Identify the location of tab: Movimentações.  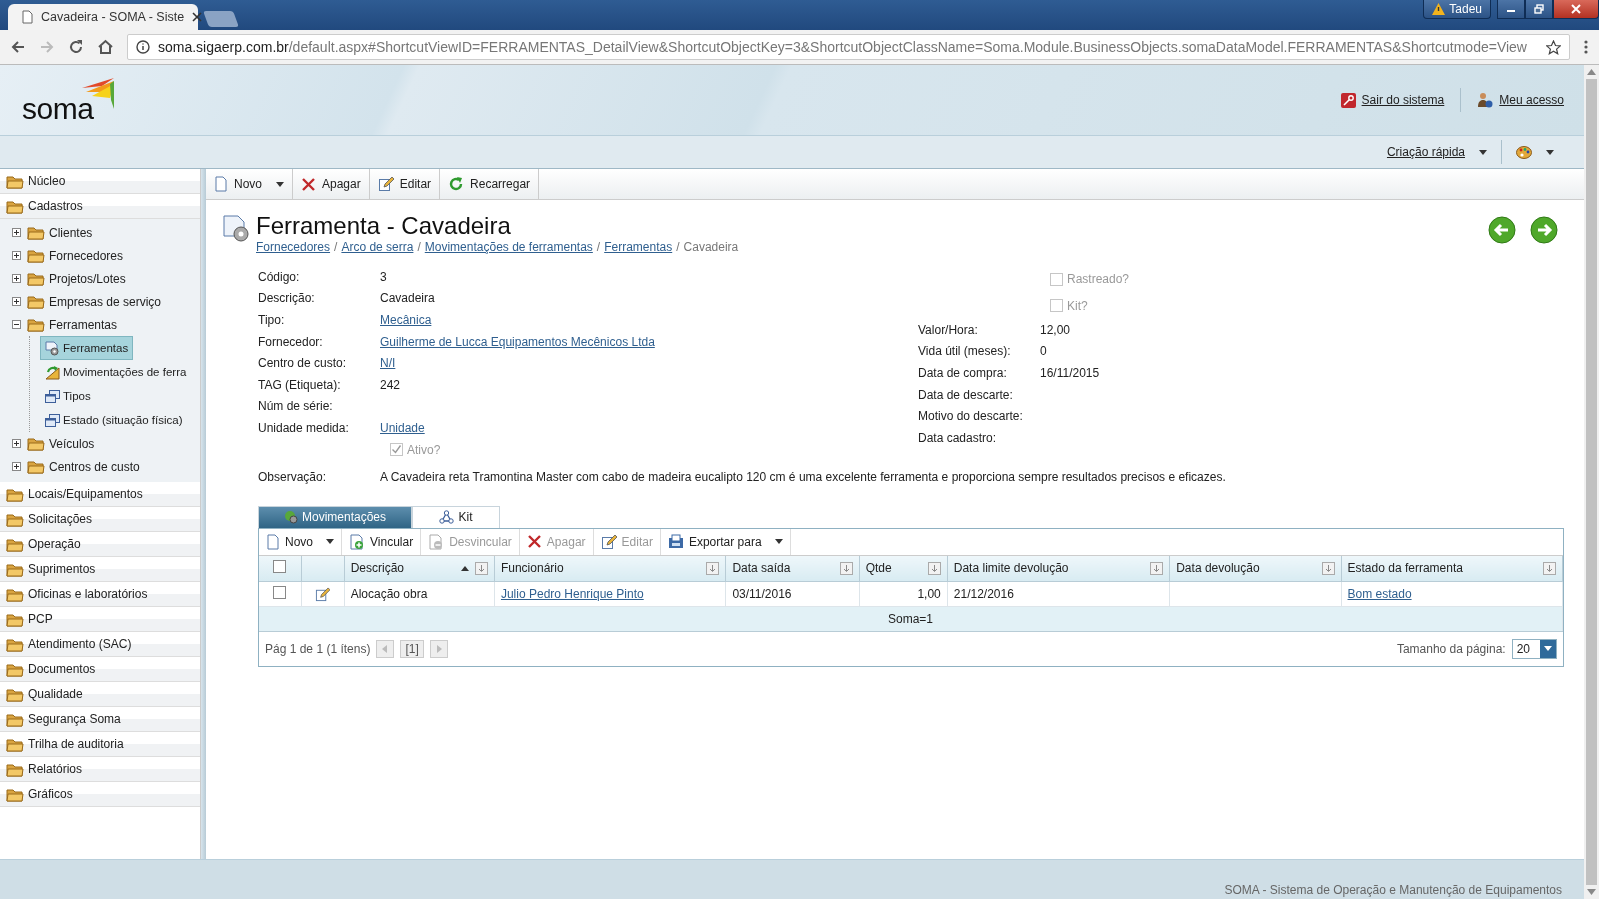
(335, 516).